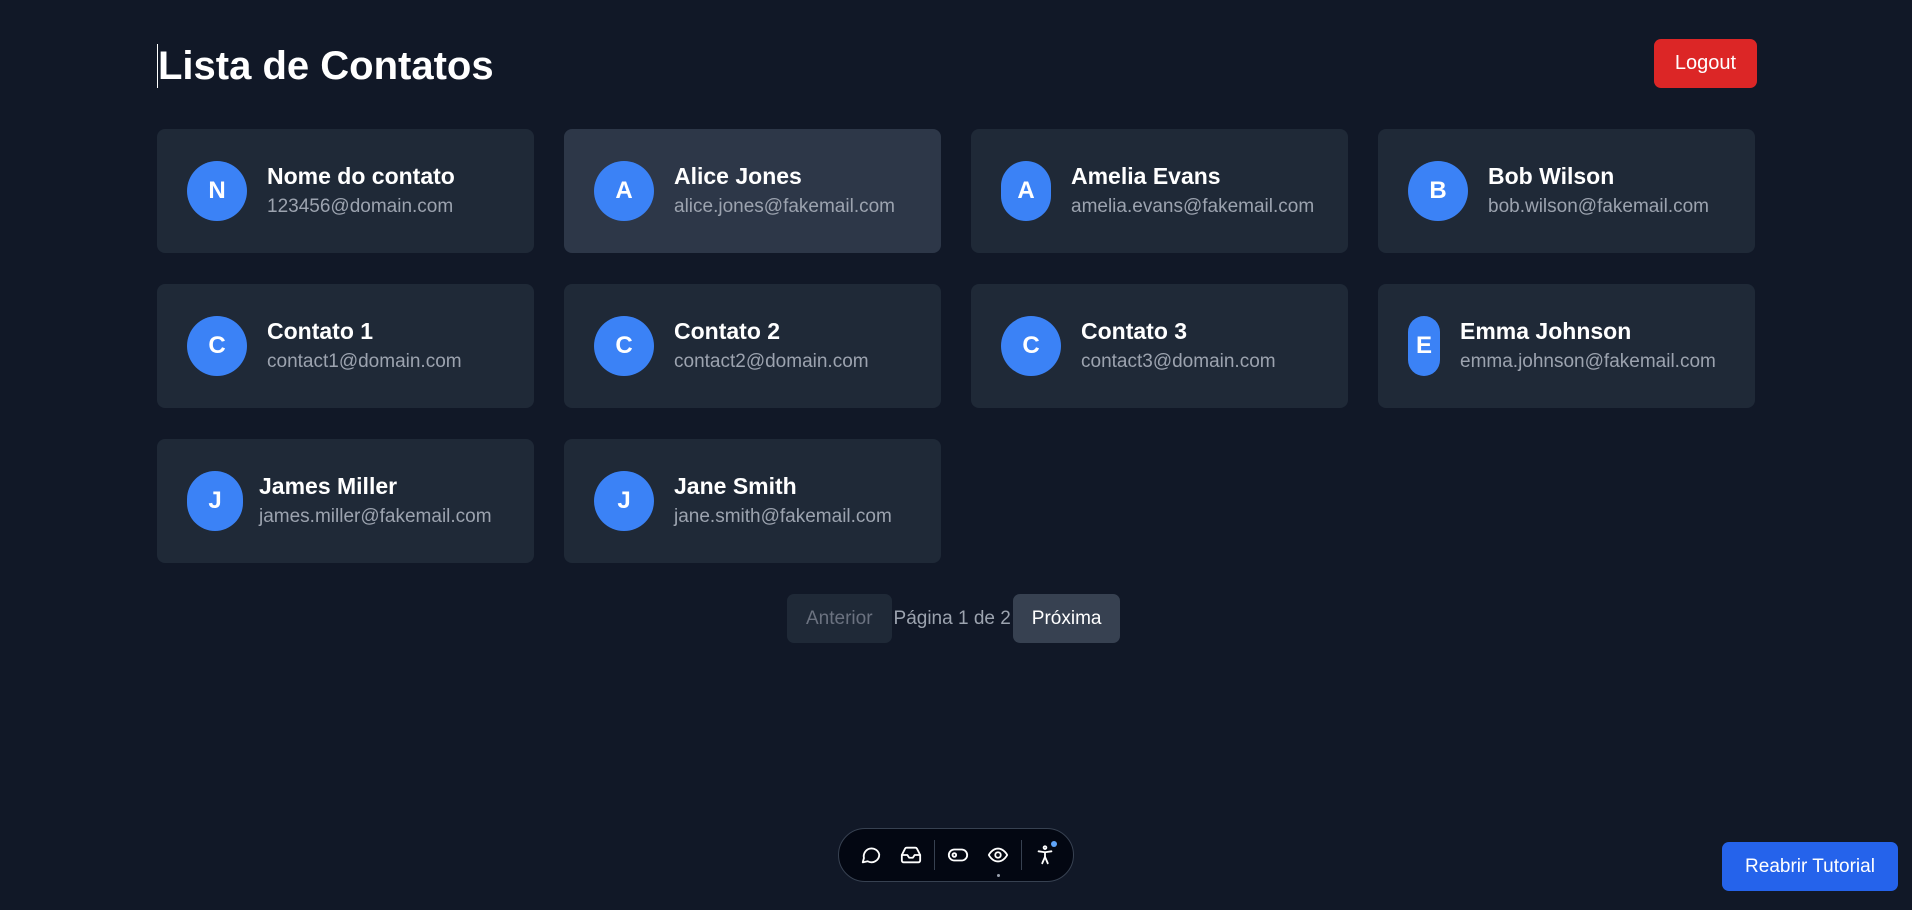 The image size is (1912, 910). Describe the element at coordinates (364, 362) in the screenshot. I see `contact-email: contact1@domain.com` at that location.